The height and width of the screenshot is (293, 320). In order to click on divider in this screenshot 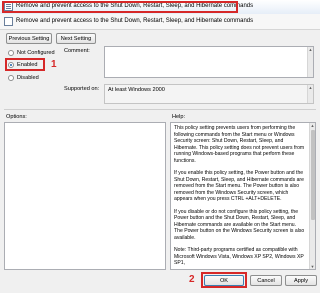, I will do `click(160, 109)`.